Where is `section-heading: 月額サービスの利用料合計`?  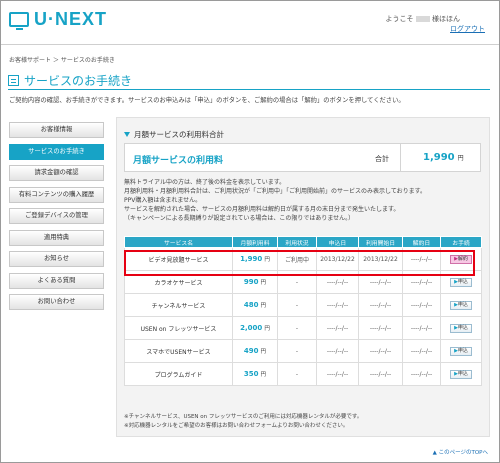
section-heading: 月額サービスの利用料合計 is located at coordinates (174, 134).